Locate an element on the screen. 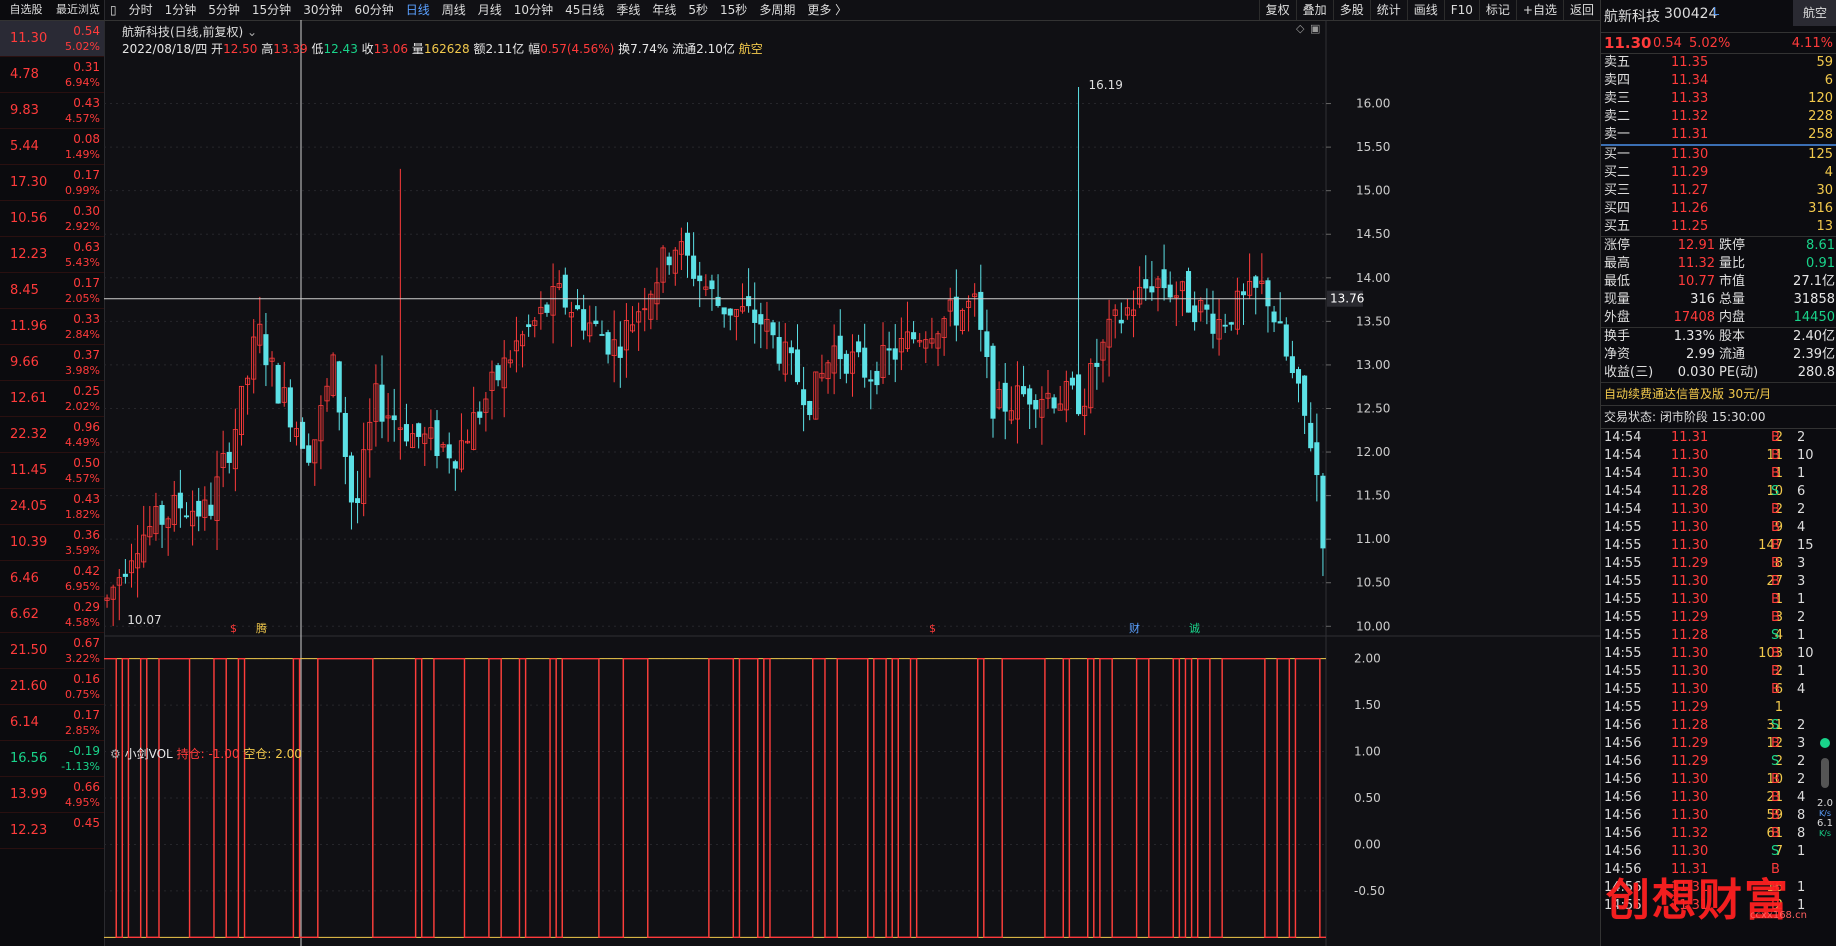 The width and height of the screenshot is (1836, 946). watchlist-row: 11.96 0.33 2.84% is located at coordinates (52, 327).